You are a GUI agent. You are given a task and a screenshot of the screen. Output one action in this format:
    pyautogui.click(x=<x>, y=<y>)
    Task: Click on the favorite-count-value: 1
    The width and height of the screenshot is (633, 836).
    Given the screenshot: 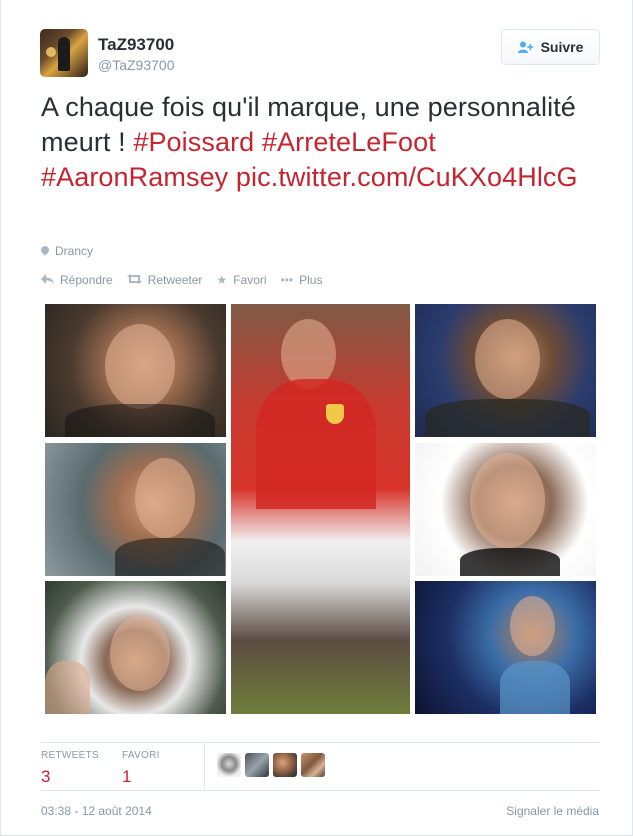 What is the action you would take?
    pyautogui.click(x=127, y=776)
    